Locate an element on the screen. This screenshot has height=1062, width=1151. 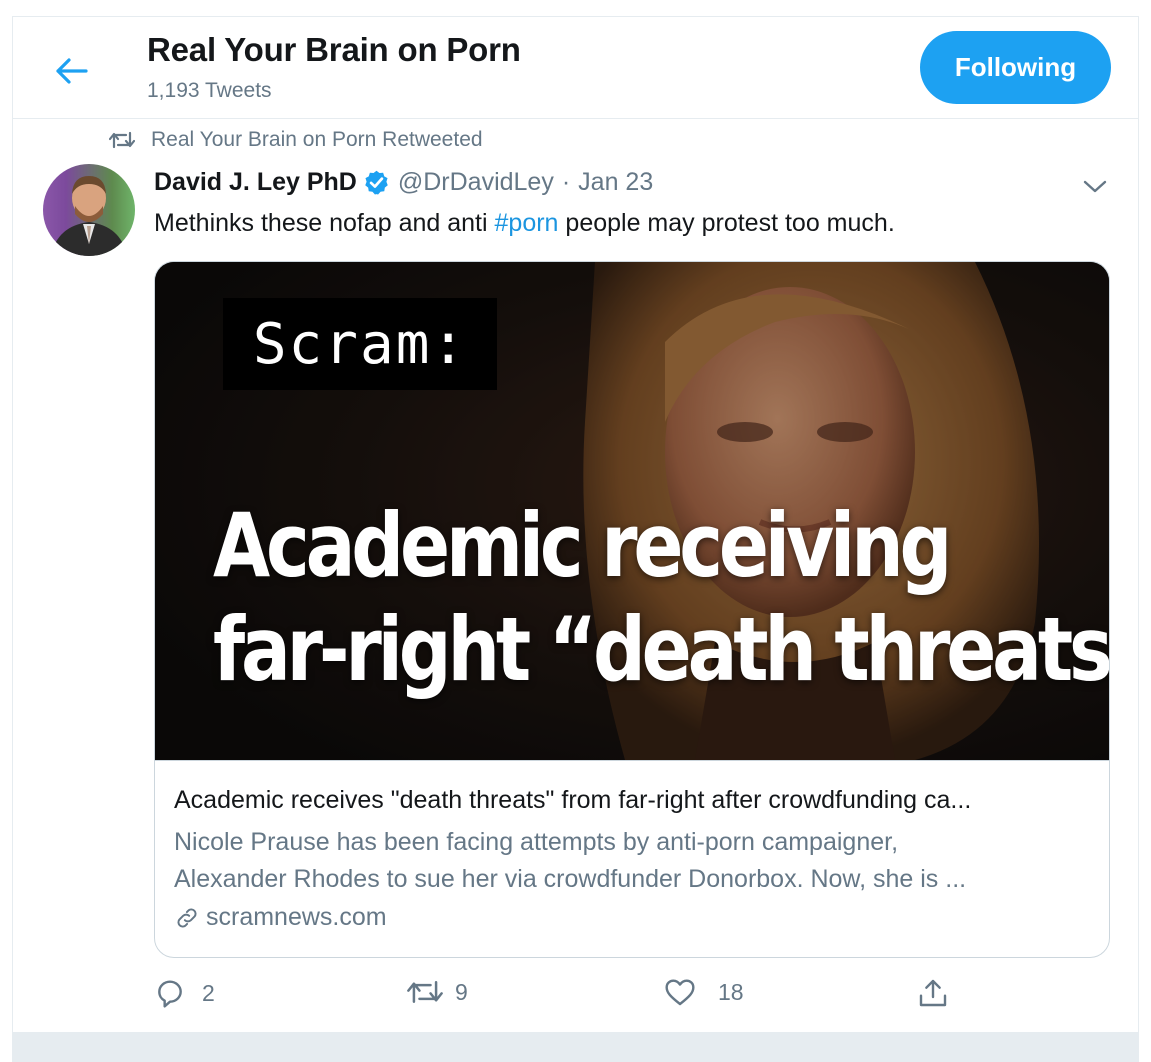
retweet-button: 9 is located at coordinates (437, 992).